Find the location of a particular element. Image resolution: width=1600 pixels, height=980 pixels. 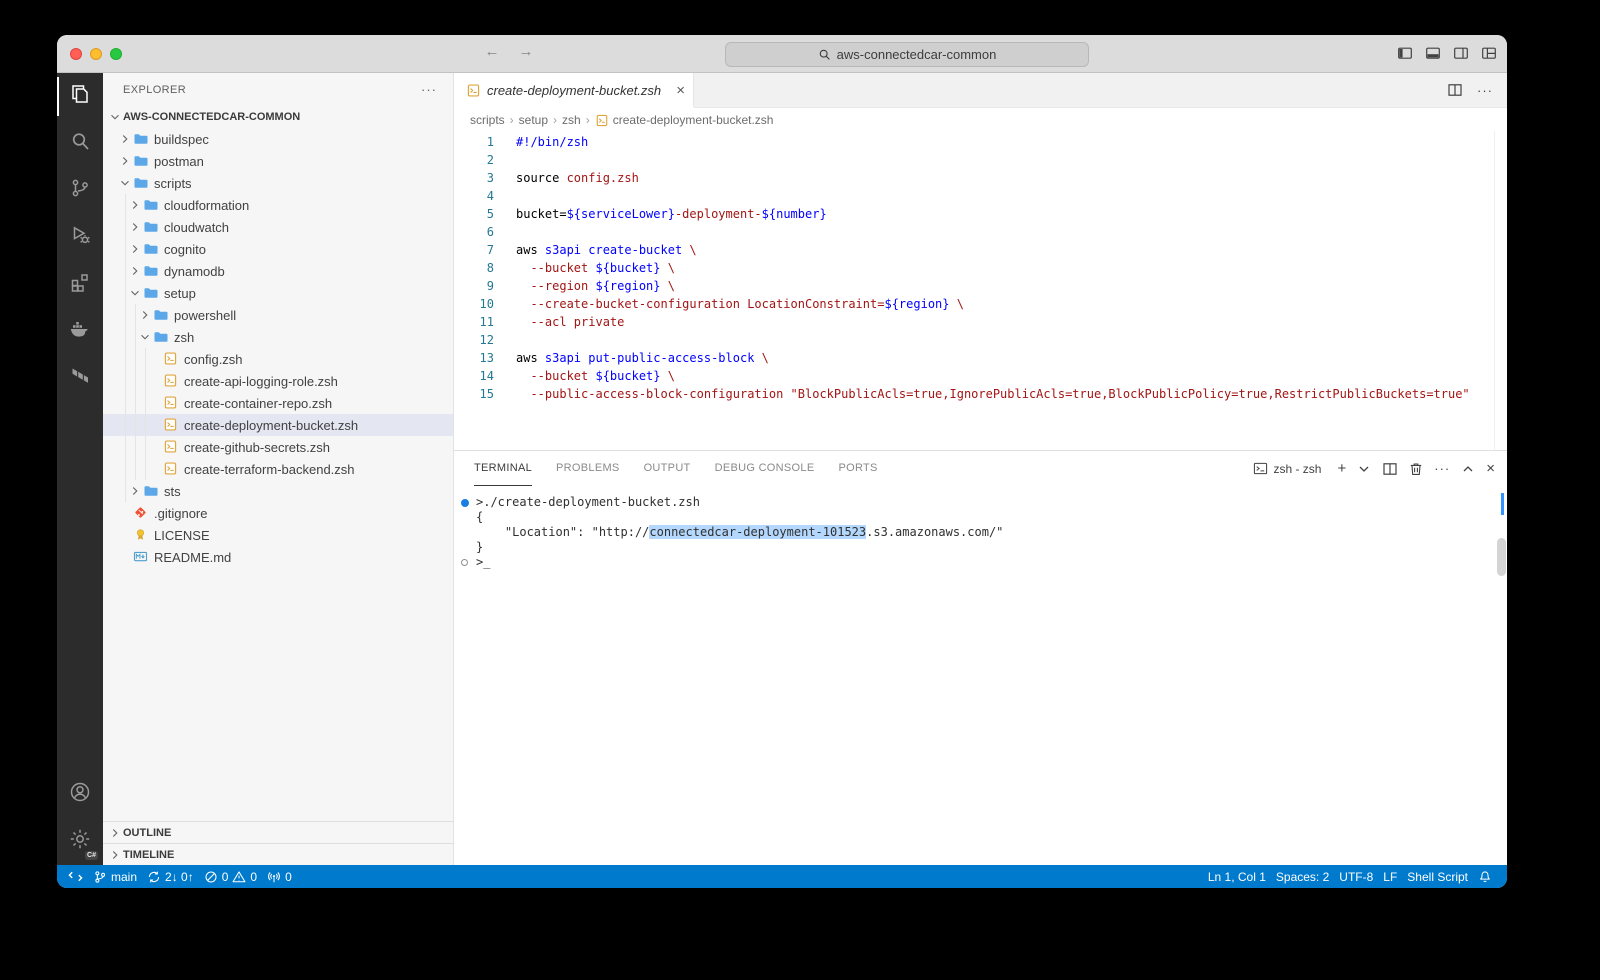

terraform-icon is located at coordinates (80, 378).